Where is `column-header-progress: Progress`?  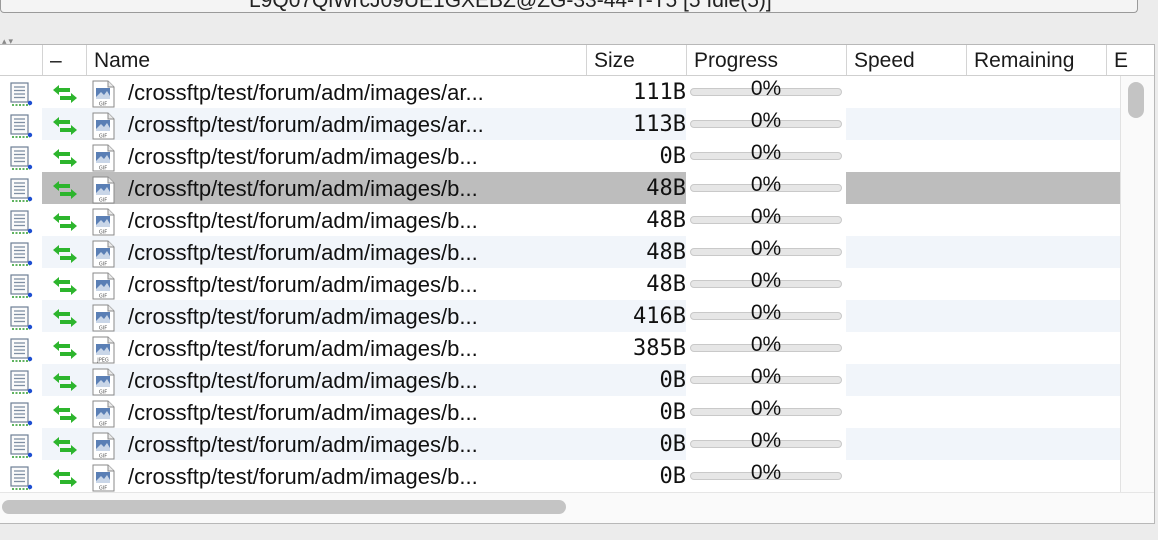 column-header-progress: Progress is located at coordinates (766, 60).